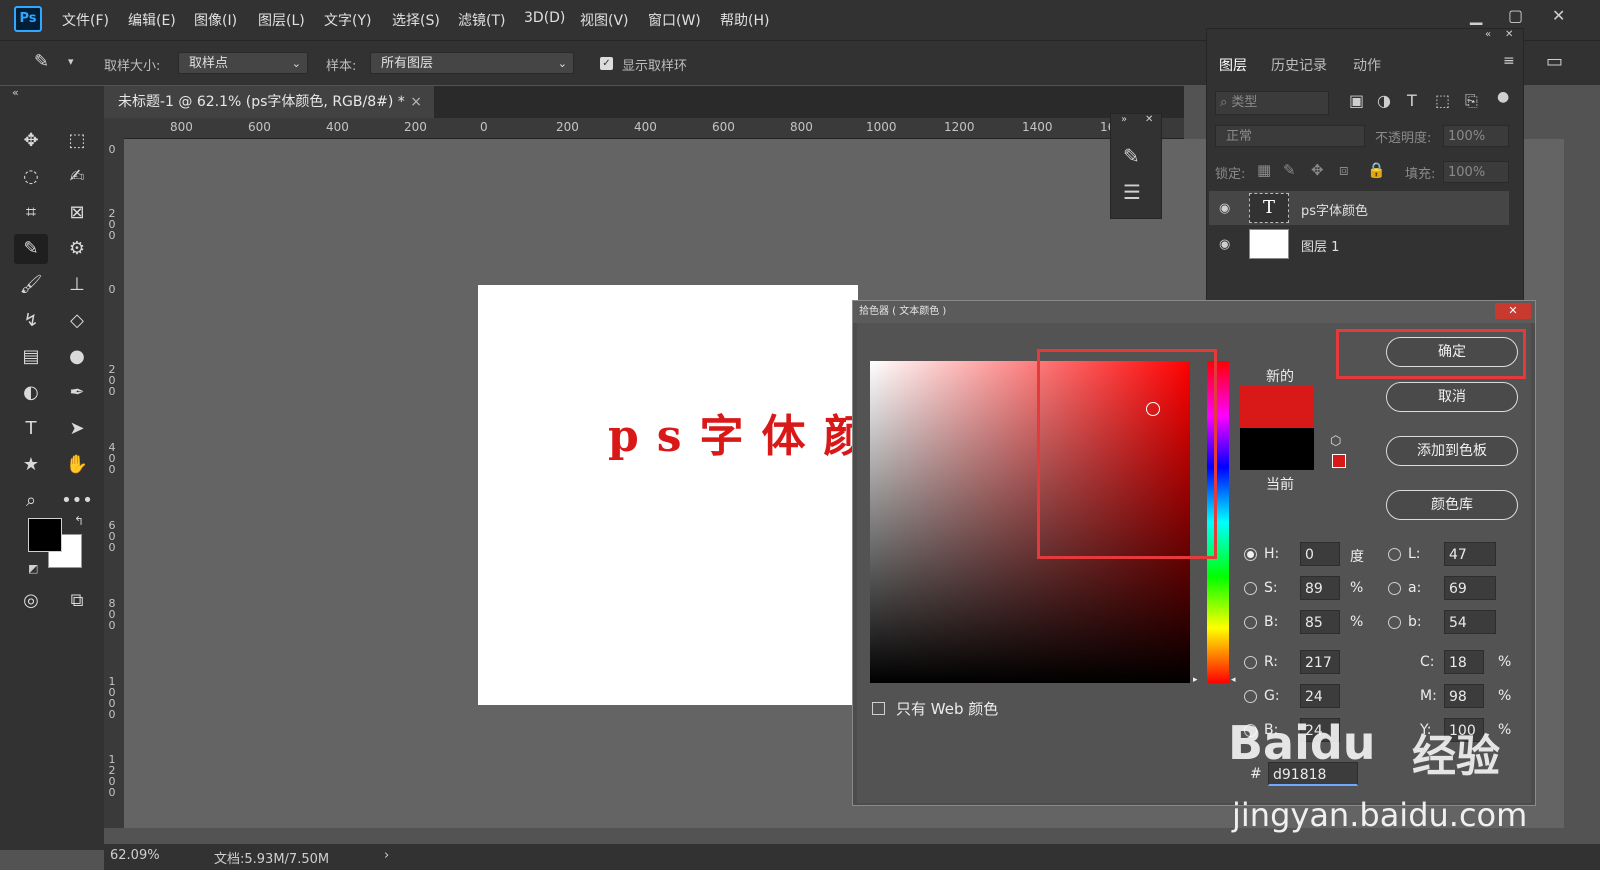  What do you see at coordinates (77, 285) in the screenshot?
I see `stamp-tool-icon: ⊥` at bounding box center [77, 285].